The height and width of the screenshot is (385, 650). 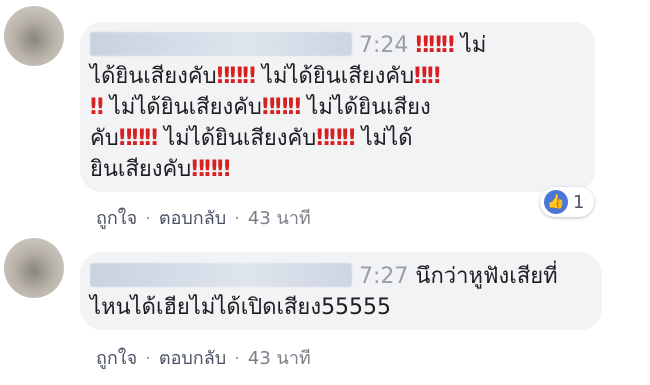 What do you see at coordinates (383, 276) in the screenshot?
I see `comment-time: 7:27` at bounding box center [383, 276].